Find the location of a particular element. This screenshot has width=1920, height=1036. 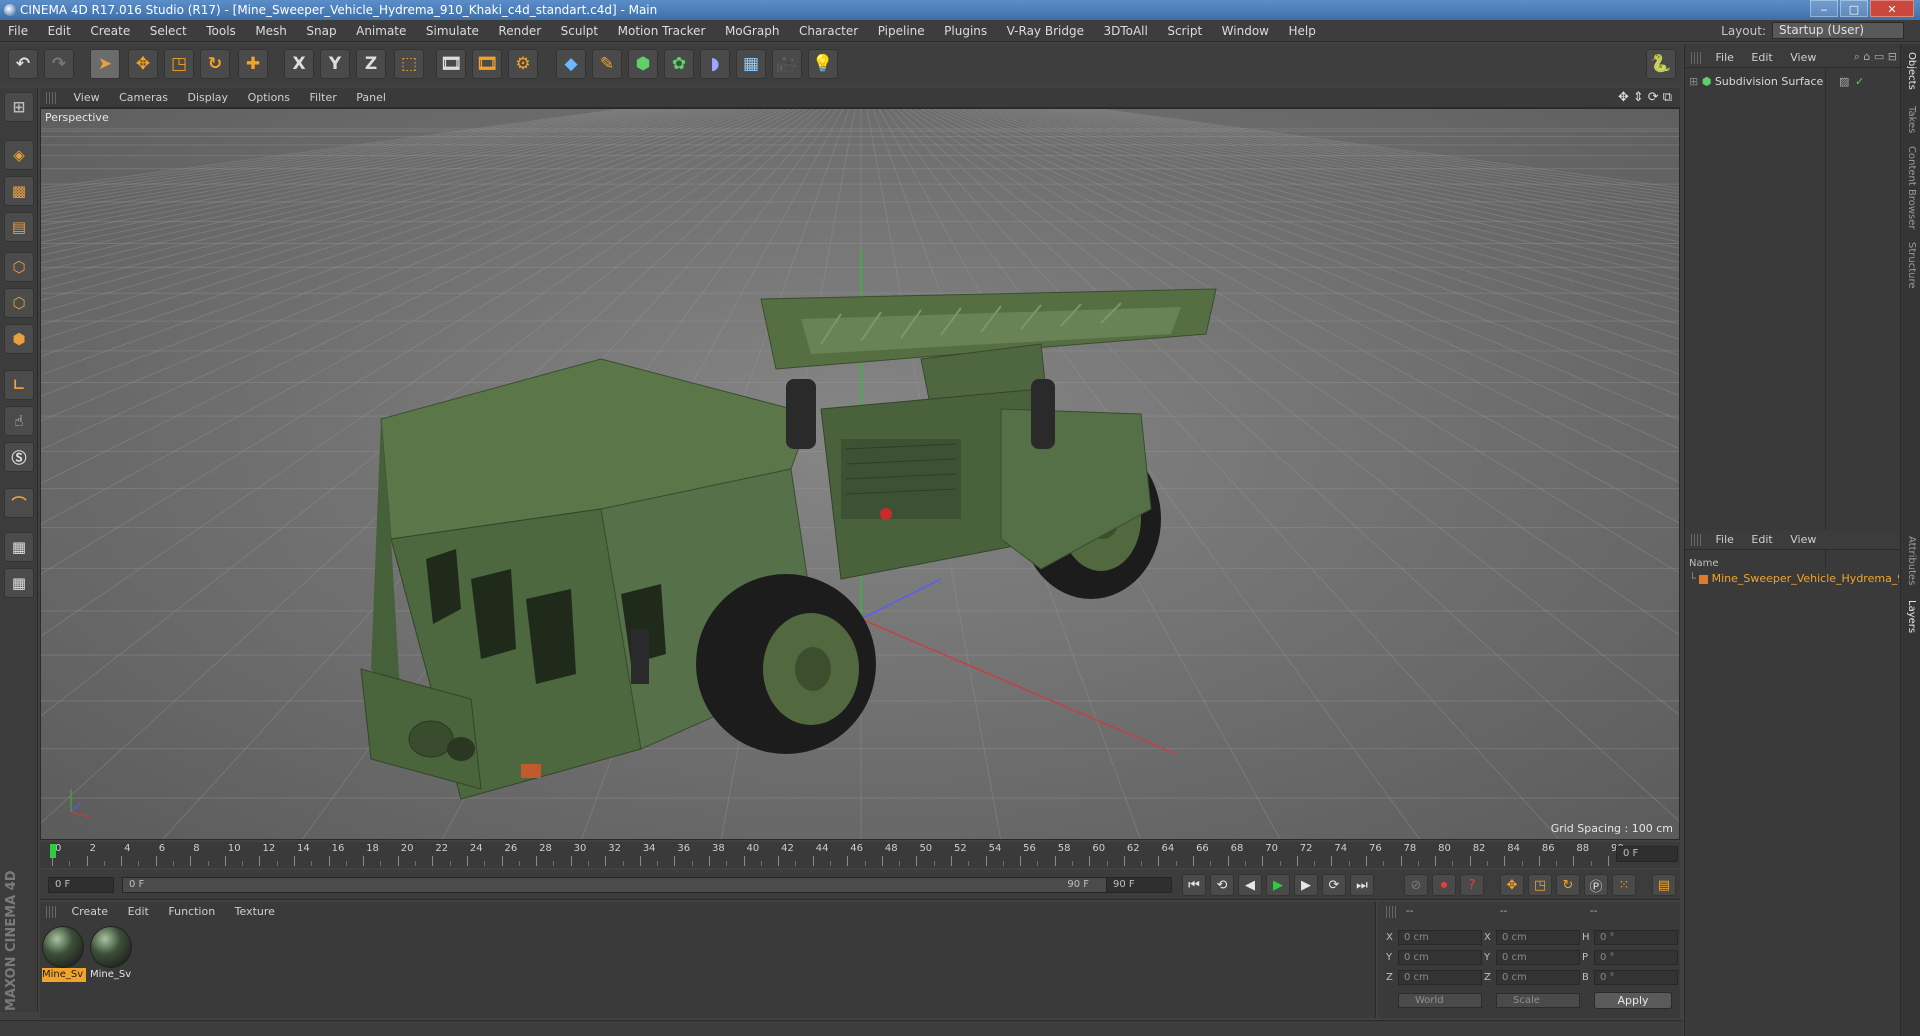

viewport-menu-panel: Panel is located at coordinates (371, 98).